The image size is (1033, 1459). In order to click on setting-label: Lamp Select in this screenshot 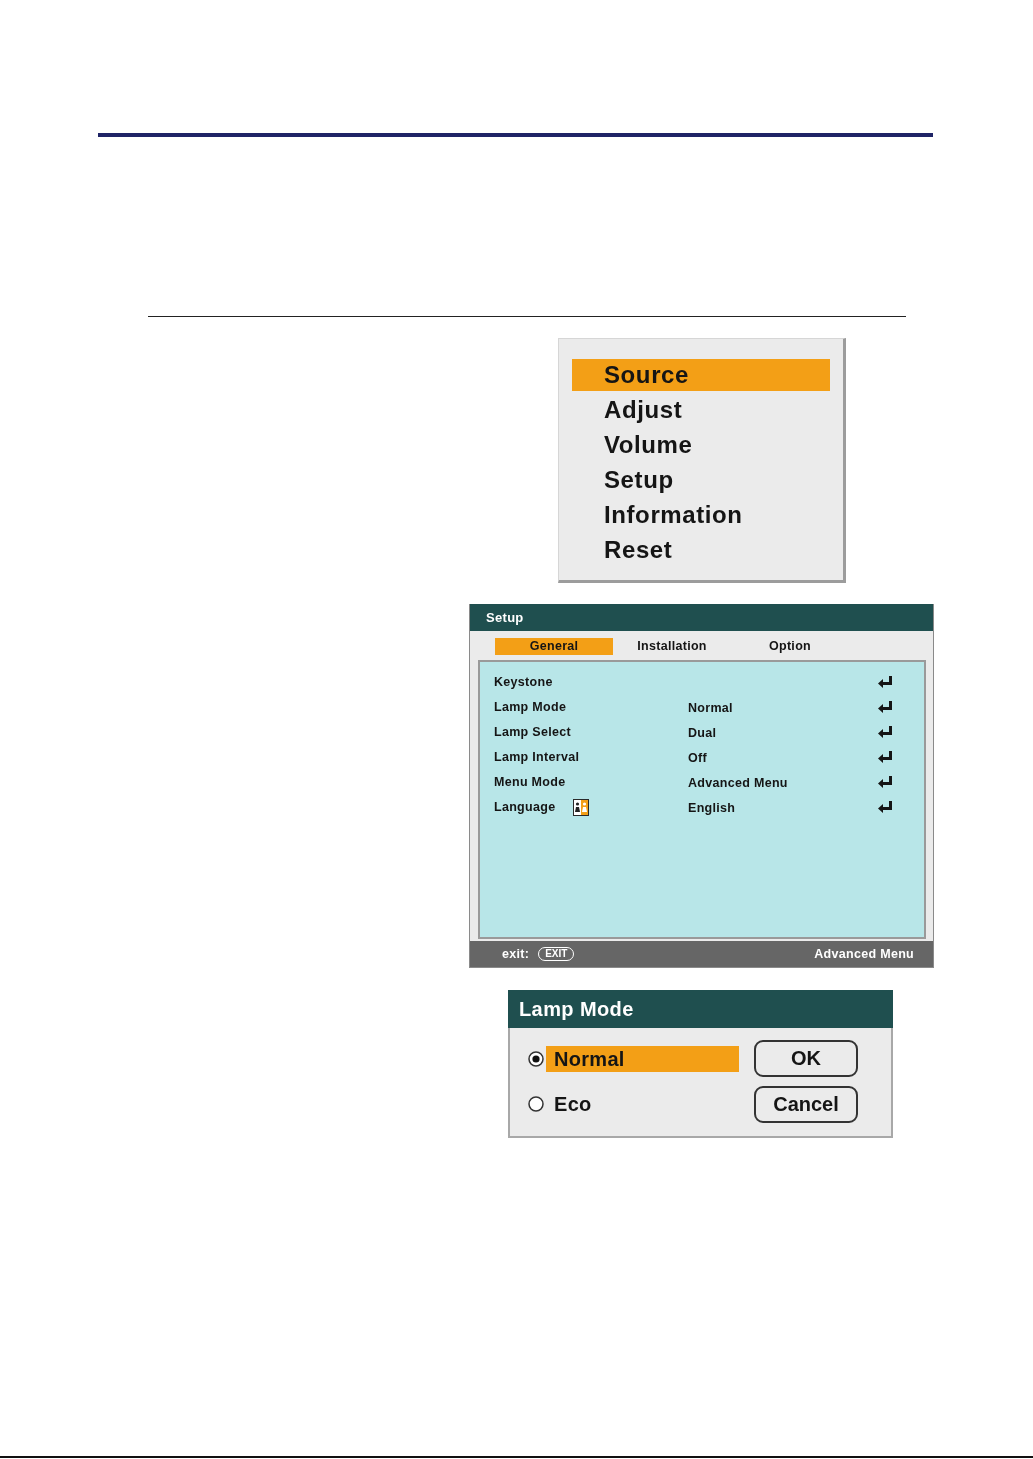, I will do `click(532, 732)`.